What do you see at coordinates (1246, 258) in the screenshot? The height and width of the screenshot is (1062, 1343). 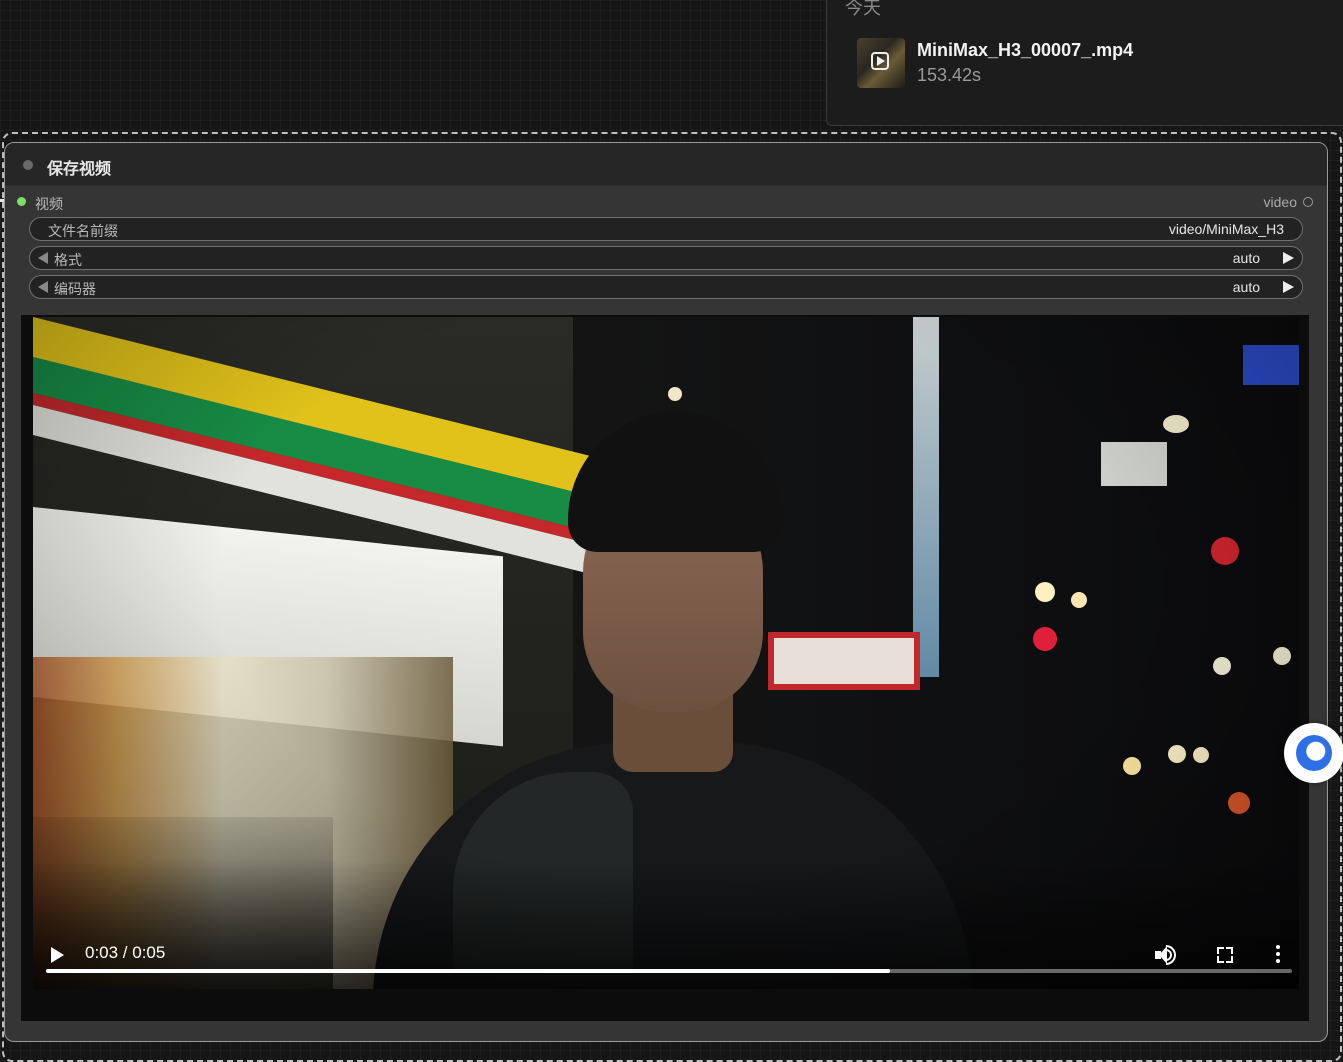 I see `format-value: auto` at bounding box center [1246, 258].